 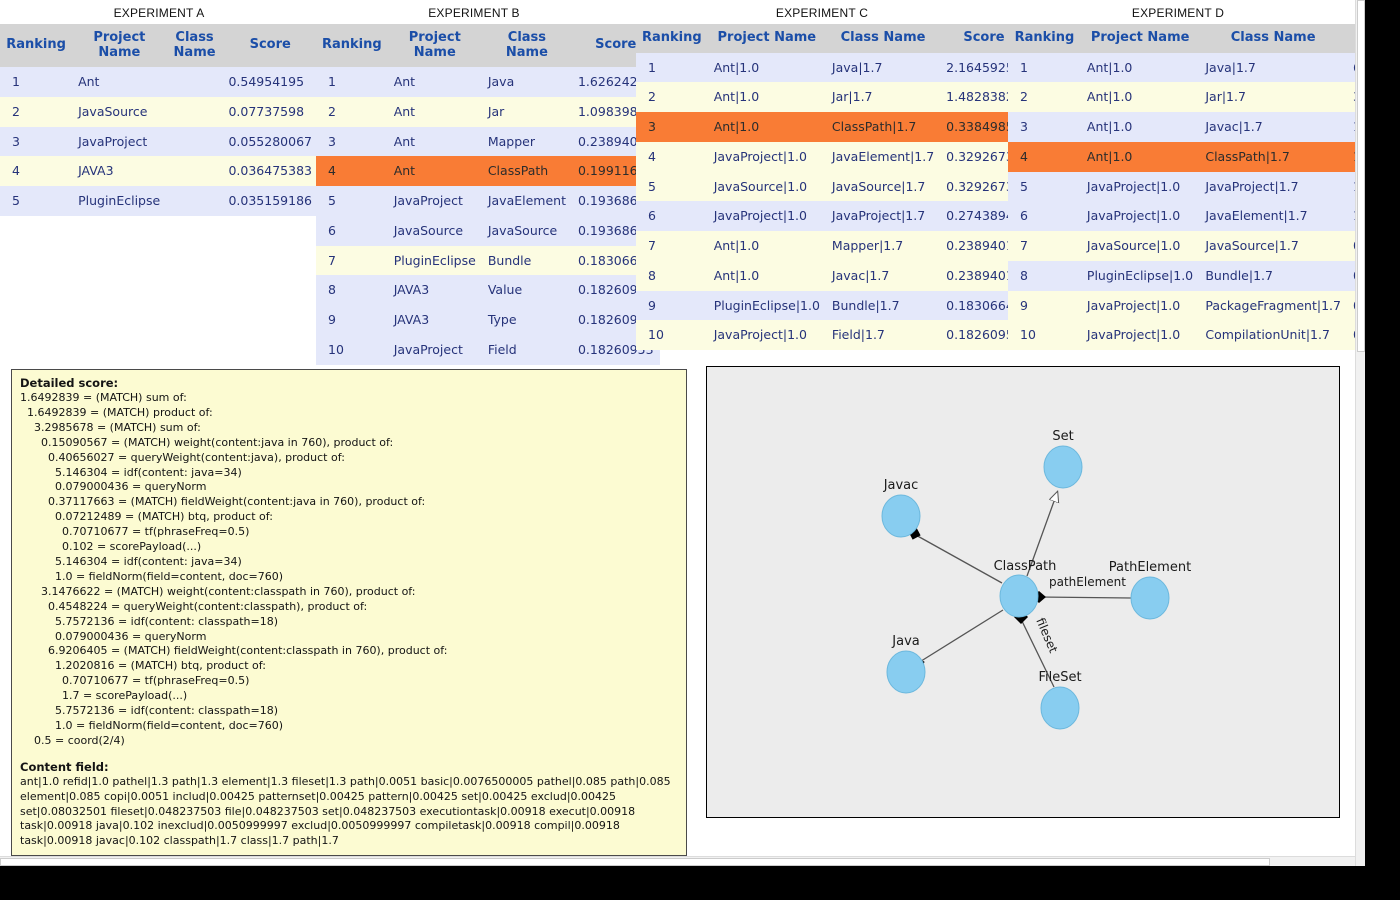 What do you see at coordinates (488, 141) in the screenshot?
I see `table-row: 3 Ant Mapper 0.23894015` at bounding box center [488, 141].